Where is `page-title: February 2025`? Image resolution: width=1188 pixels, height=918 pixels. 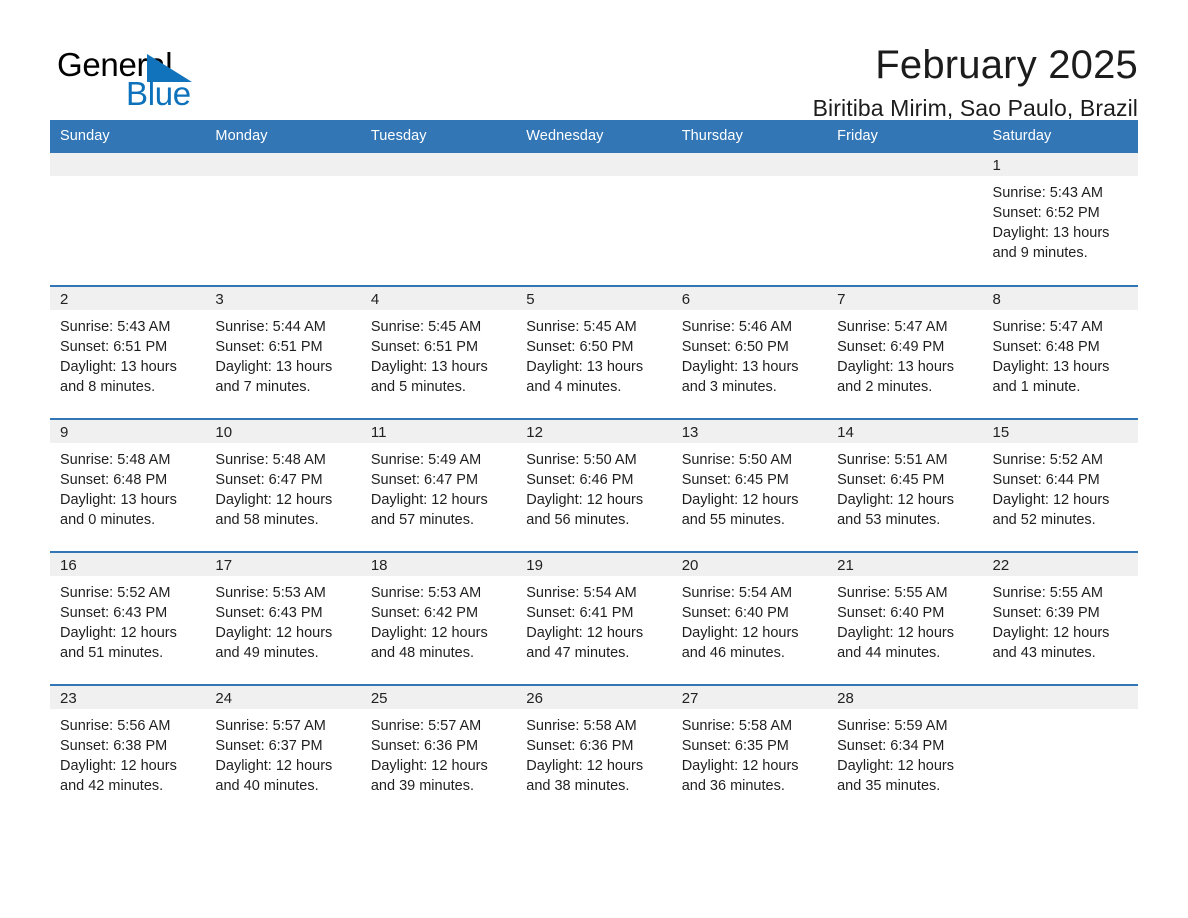 page-title: February 2025 is located at coordinates (1006, 65).